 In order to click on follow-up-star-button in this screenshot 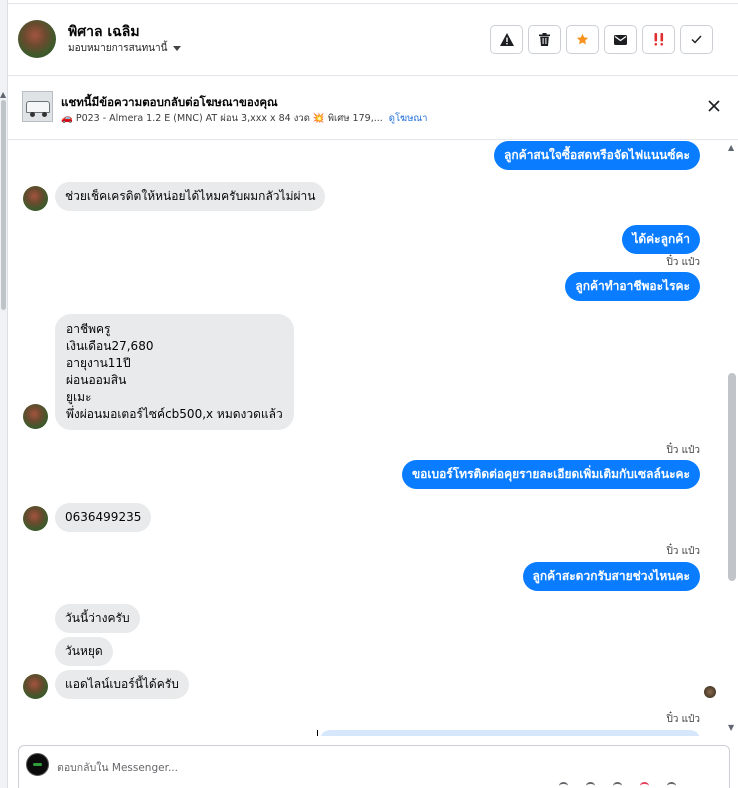, I will do `click(582, 39)`.